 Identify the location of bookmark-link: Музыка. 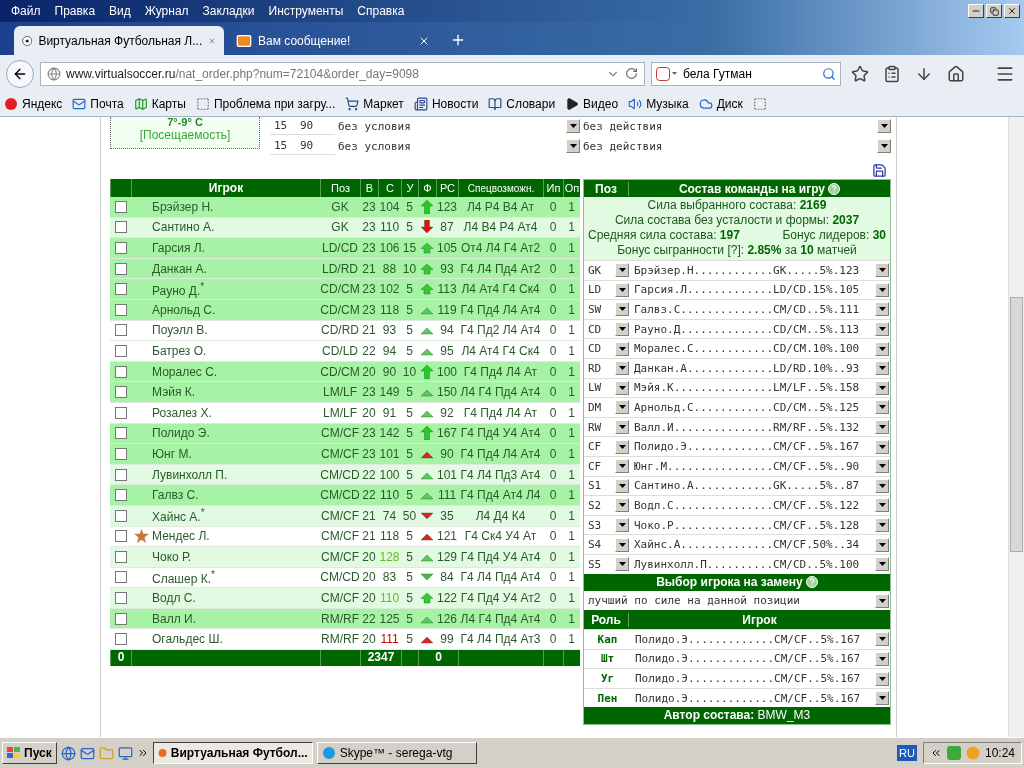
(658, 104).